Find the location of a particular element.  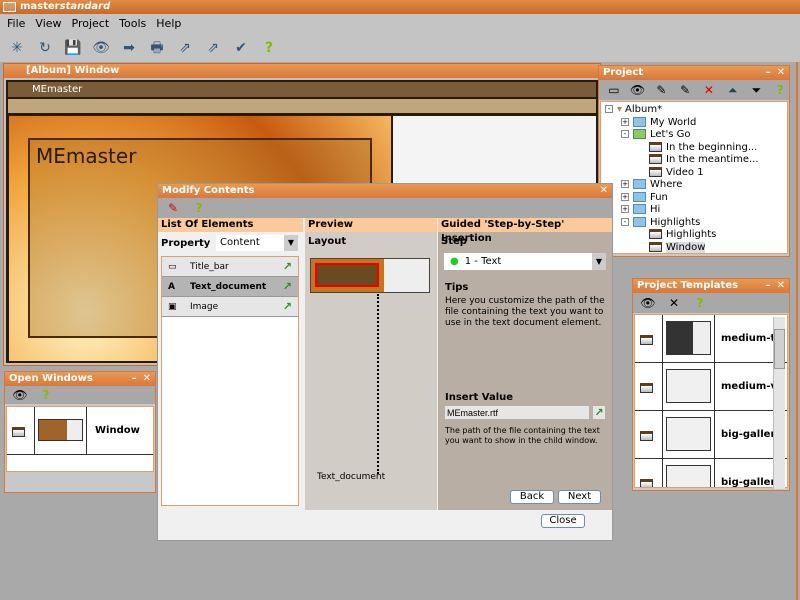

move-up-icon: ⏶ is located at coordinates (733, 90).